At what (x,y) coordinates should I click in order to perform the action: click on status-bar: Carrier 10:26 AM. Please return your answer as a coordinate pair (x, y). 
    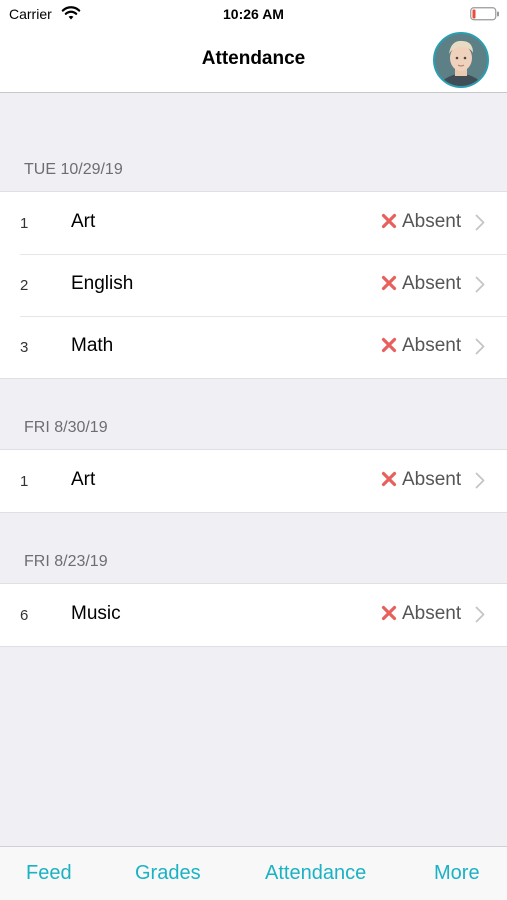
    Looking at the image, I should click on (253, 14).